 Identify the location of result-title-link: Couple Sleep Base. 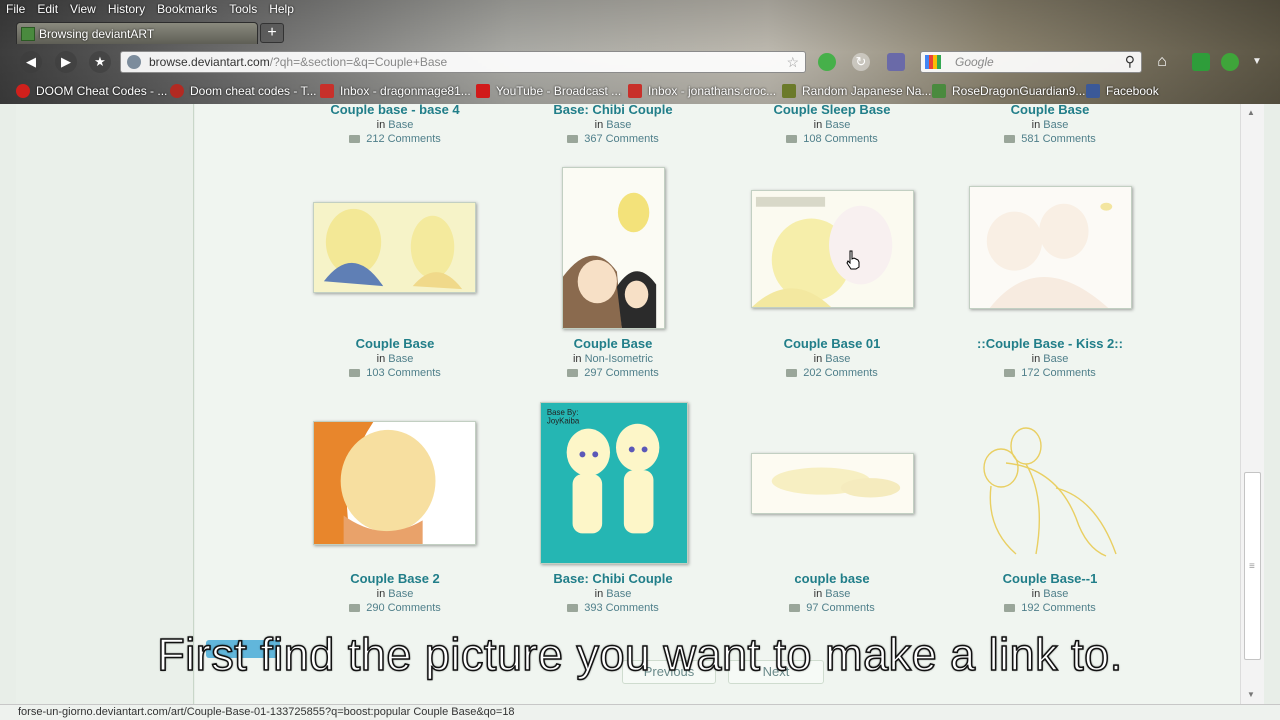
(832, 110).